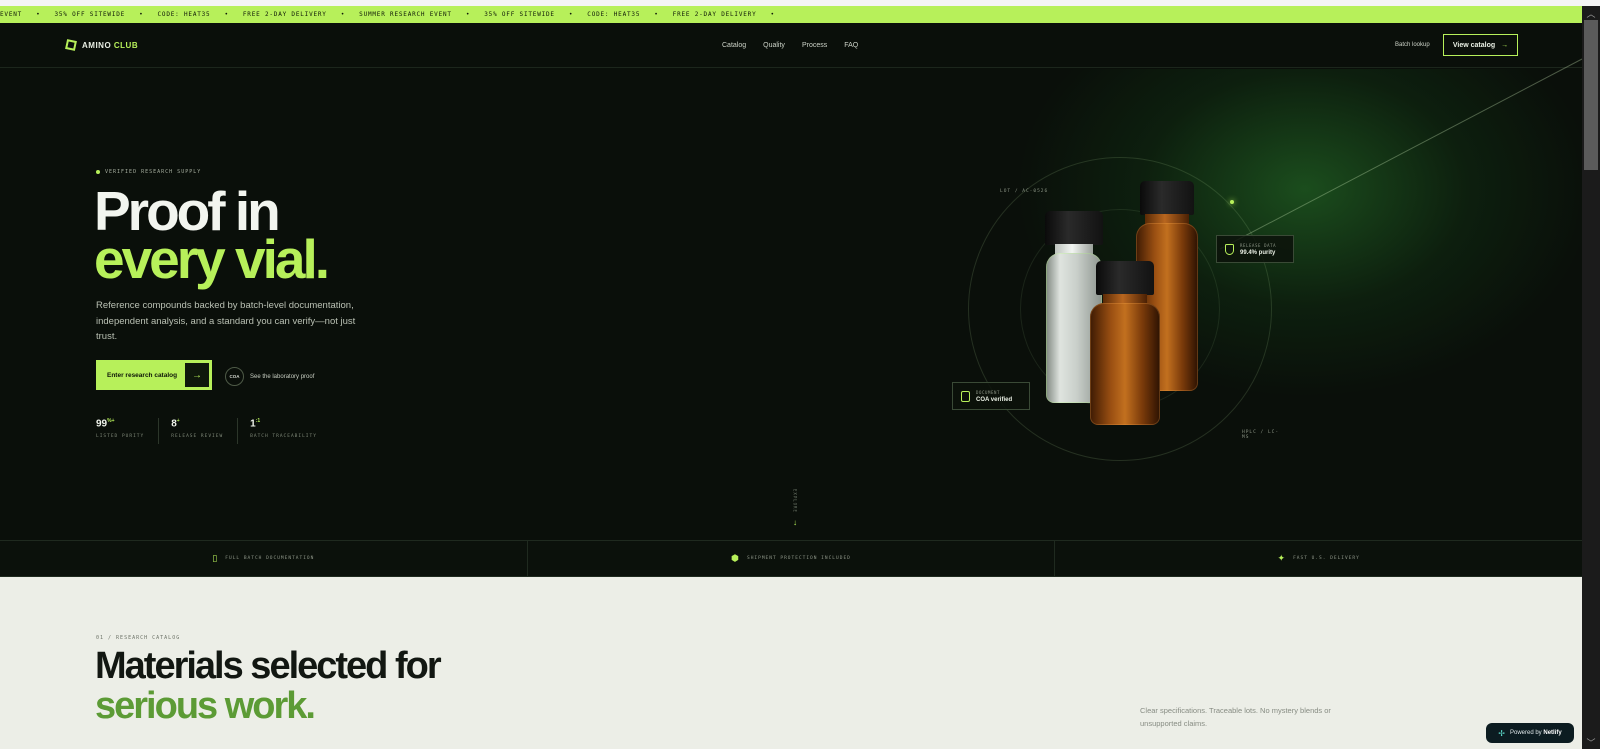 This screenshot has width=1600, height=749. I want to click on feature-label: SHIPMENT PROTECTION INCLUDED, so click(799, 558).